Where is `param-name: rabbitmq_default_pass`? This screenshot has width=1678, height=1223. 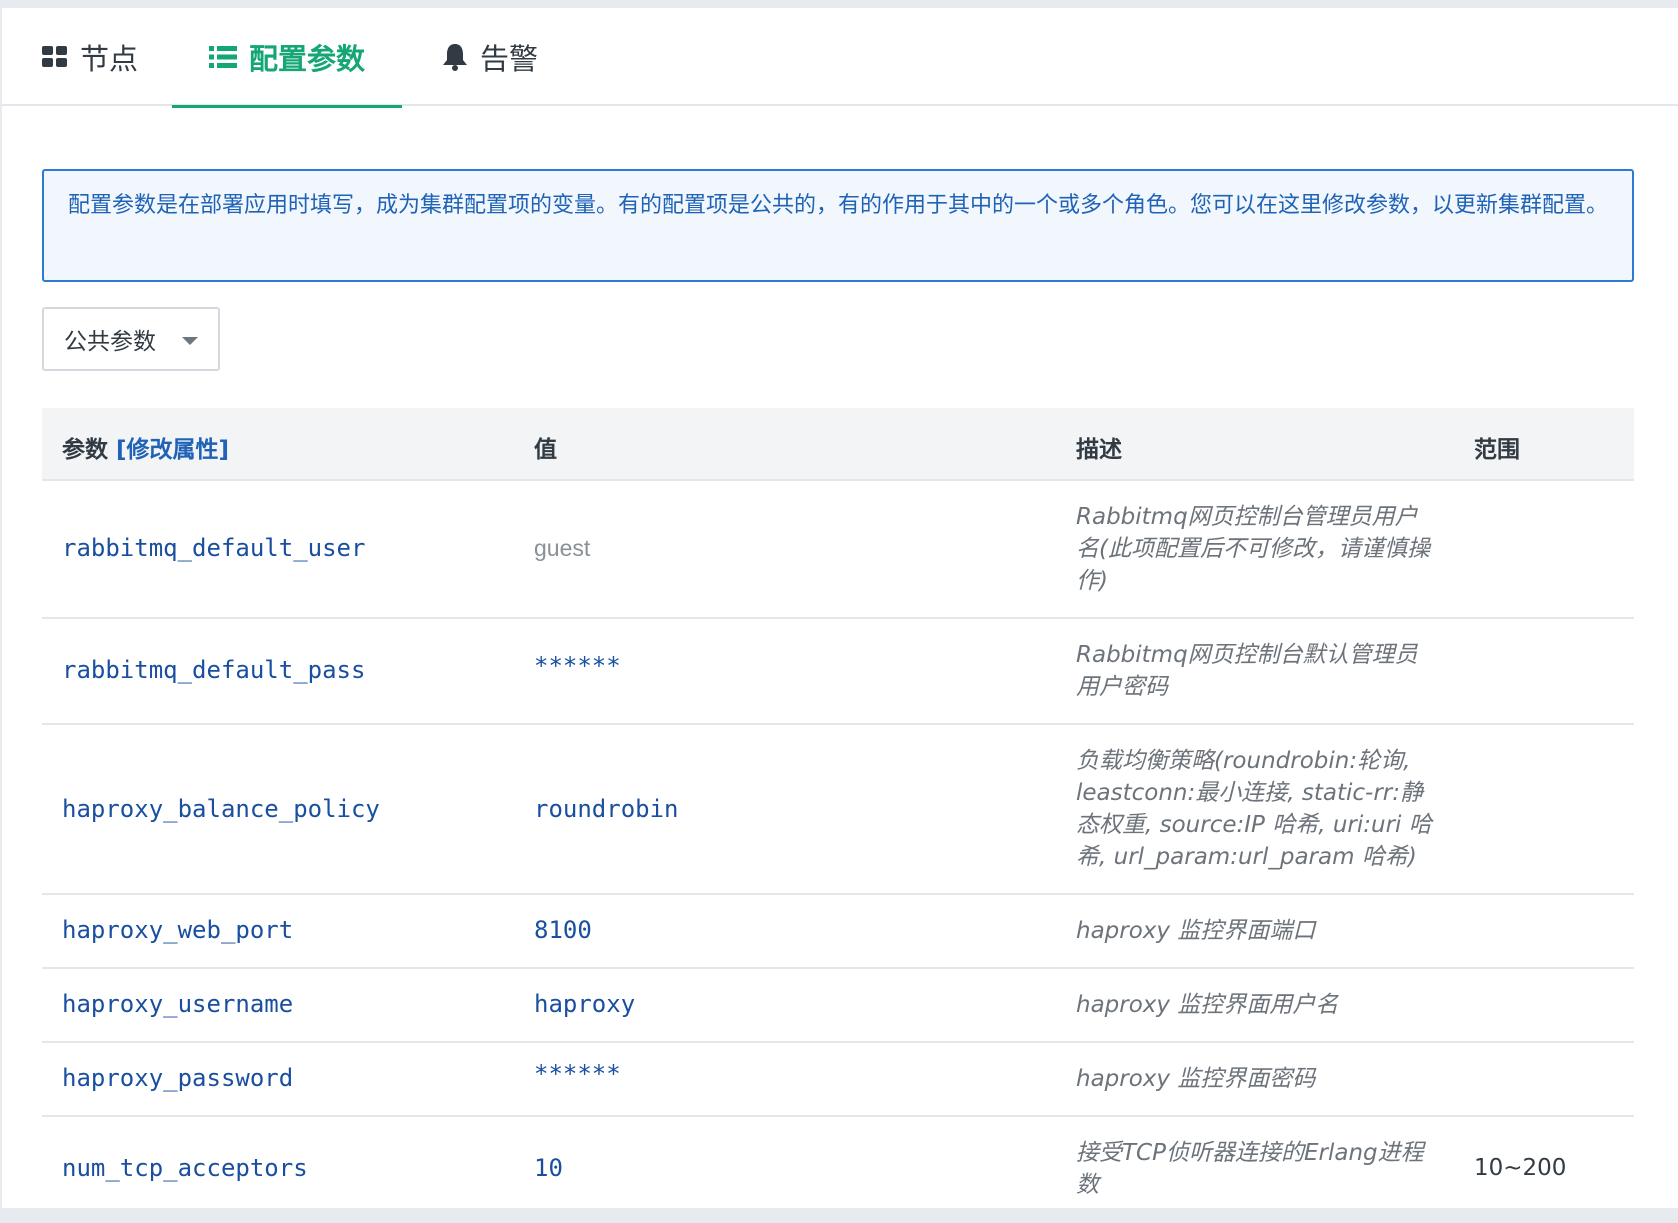
param-name: rabbitmq_default_pass is located at coordinates (214, 670).